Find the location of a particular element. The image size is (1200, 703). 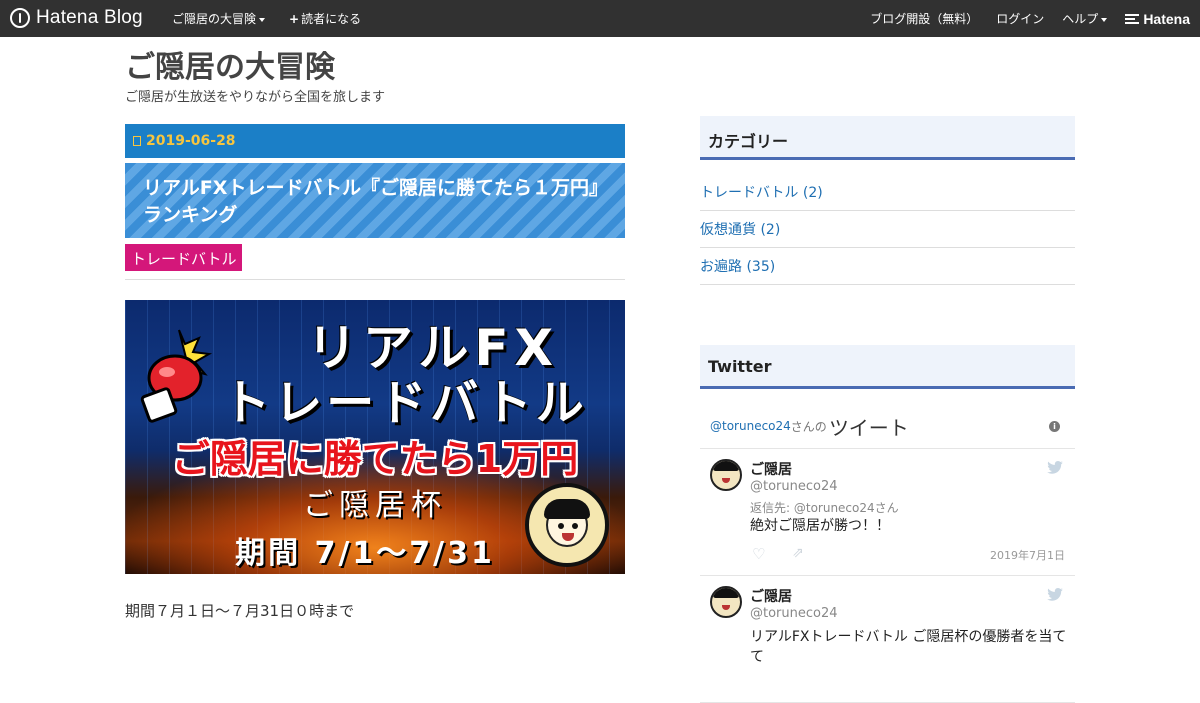

blog-title: ご隠居の大冒険 is located at coordinates (230, 64).